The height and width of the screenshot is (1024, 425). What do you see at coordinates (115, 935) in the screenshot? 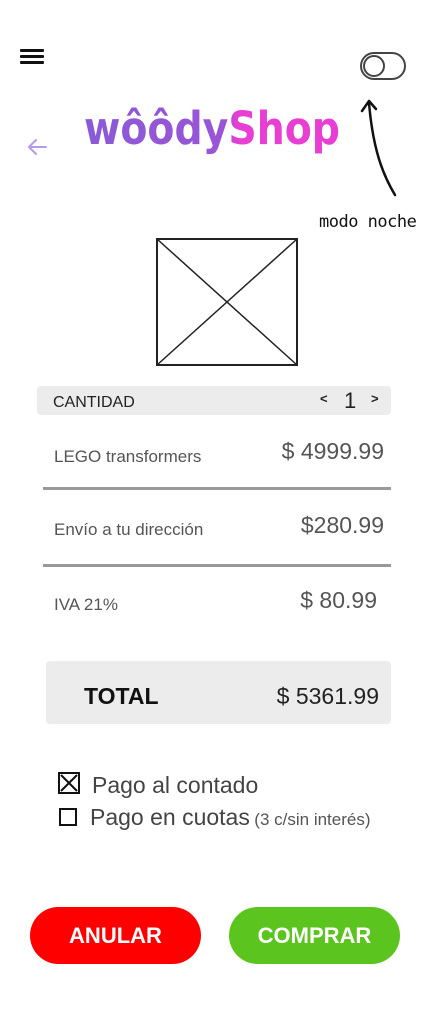
I see `cancel-button: ANULAR` at bounding box center [115, 935].